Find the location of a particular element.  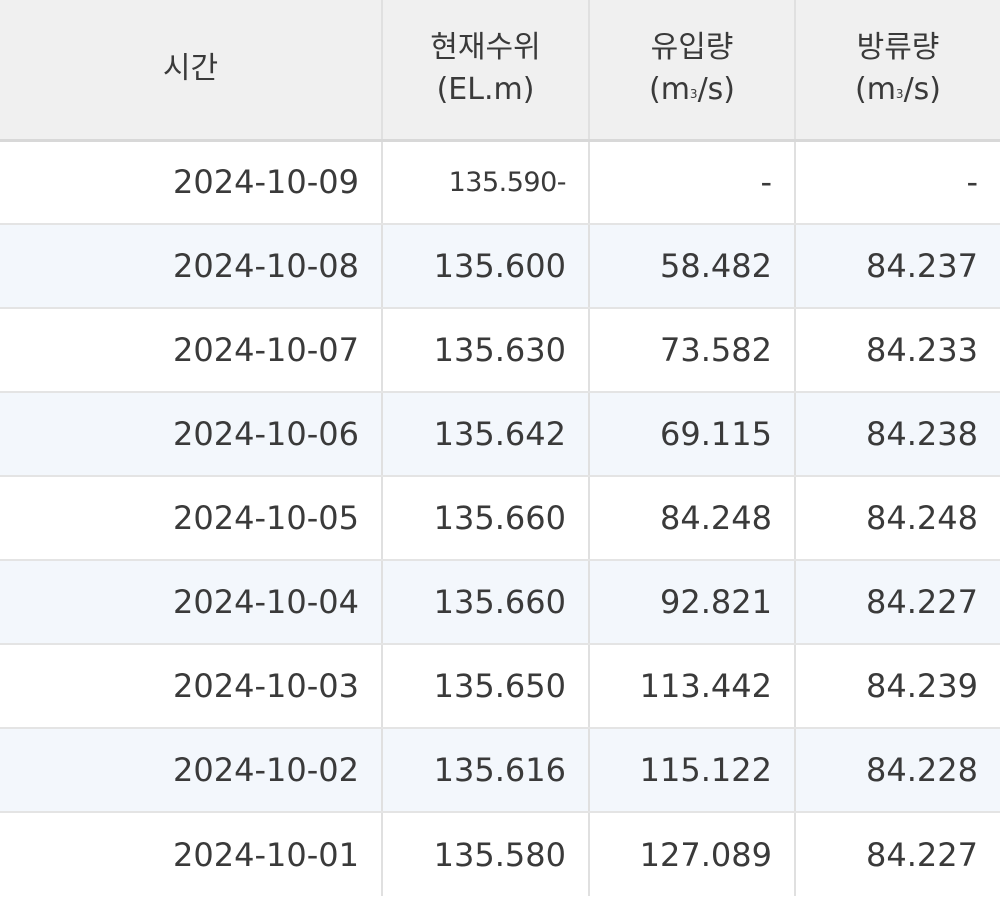

header-outflow: 방류량 (m3/s) is located at coordinates (897, 71).